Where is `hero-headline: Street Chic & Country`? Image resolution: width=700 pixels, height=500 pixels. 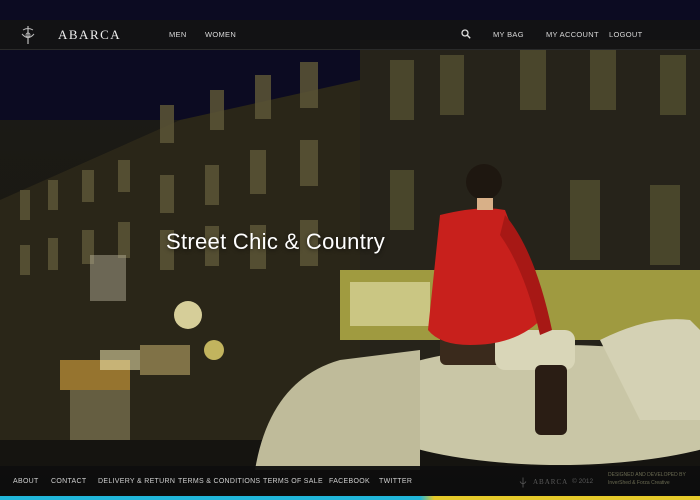
hero-headline: Street Chic & Country is located at coordinates (276, 241).